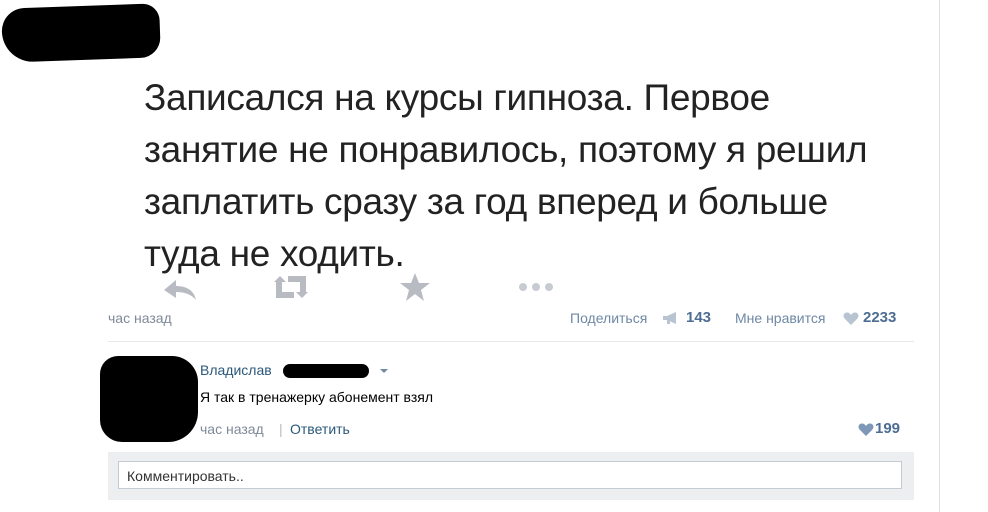 The width and height of the screenshot is (988, 512). I want to click on reply-icon, so click(179, 289).